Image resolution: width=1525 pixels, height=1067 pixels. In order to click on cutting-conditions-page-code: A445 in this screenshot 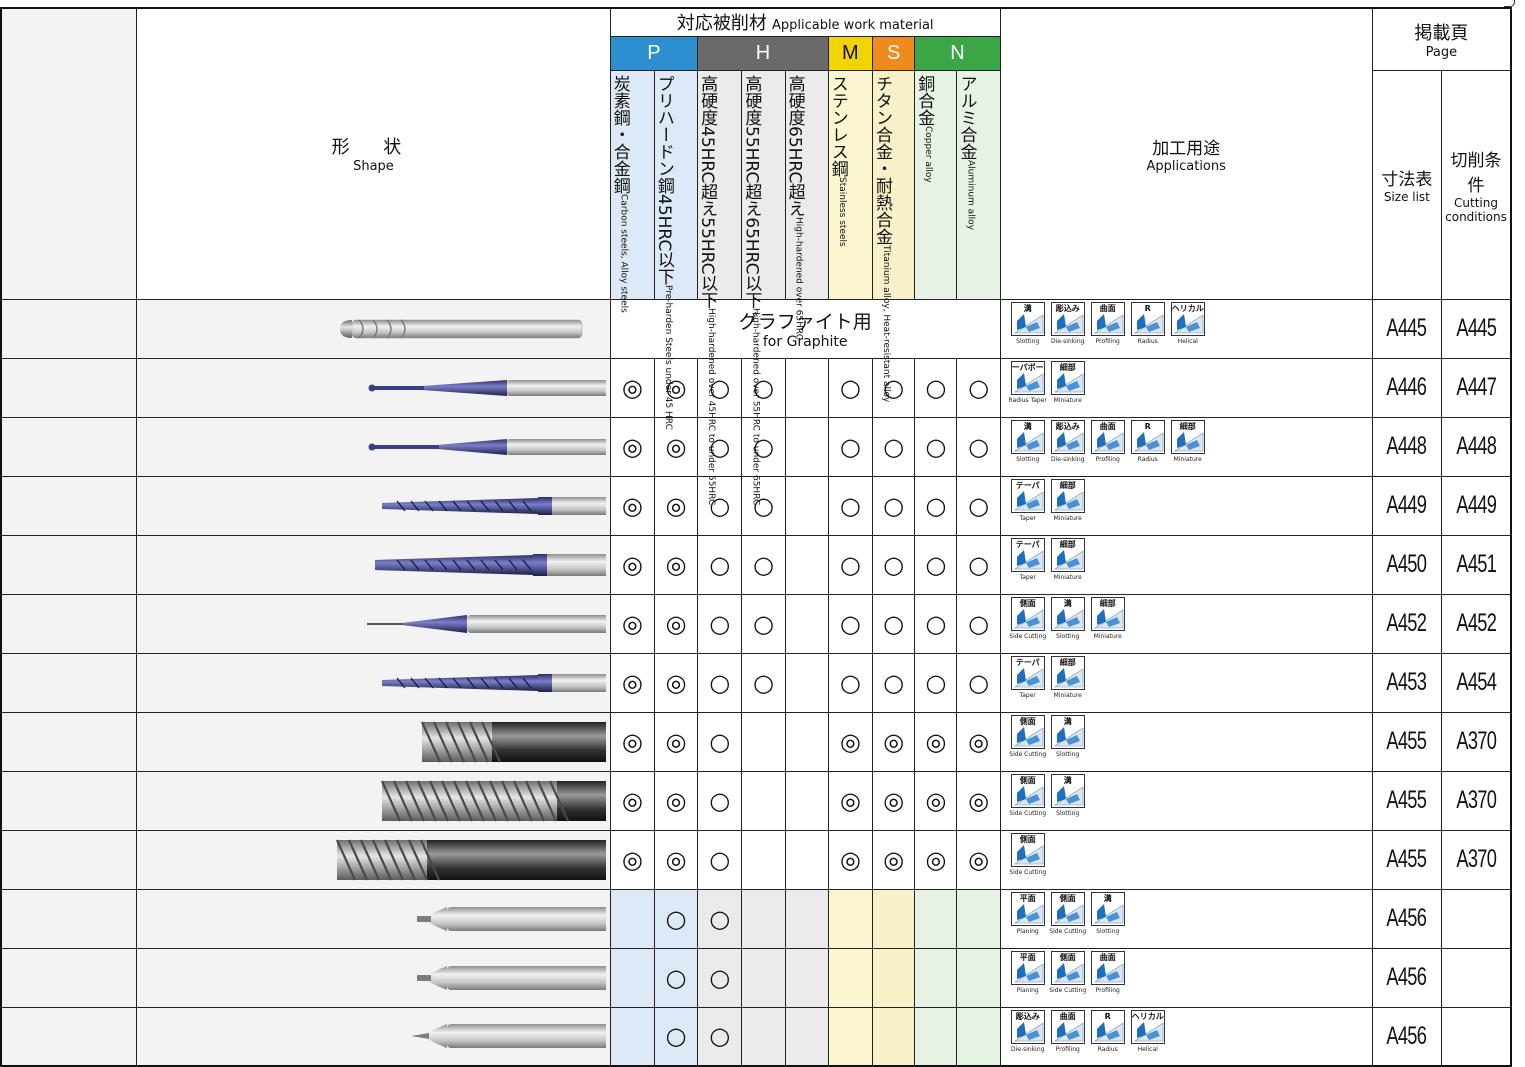, I will do `click(1476, 328)`.